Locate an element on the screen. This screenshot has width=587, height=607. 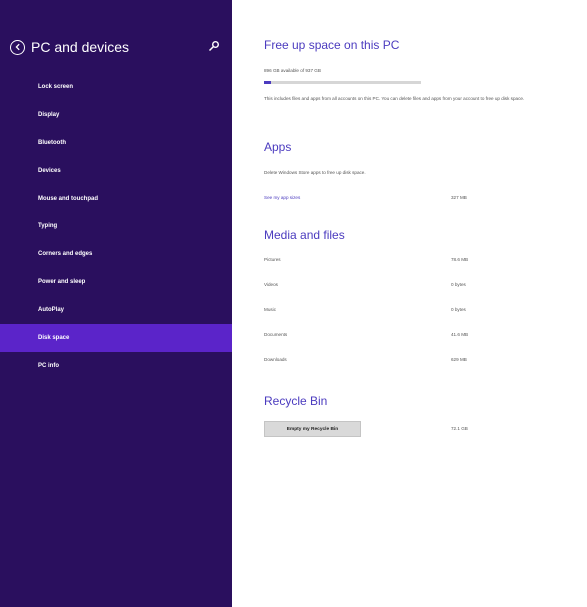
documents-label: Documents is located at coordinates (276, 334).